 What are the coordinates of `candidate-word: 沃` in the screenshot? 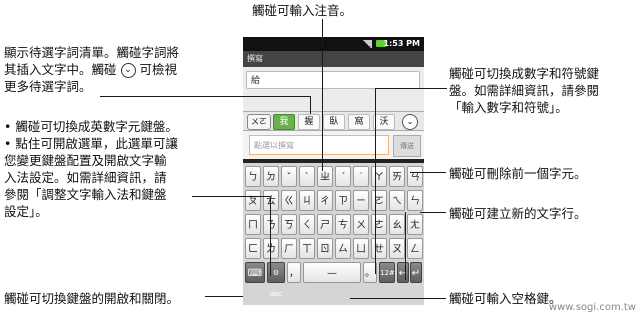 It's located at (384, 122).